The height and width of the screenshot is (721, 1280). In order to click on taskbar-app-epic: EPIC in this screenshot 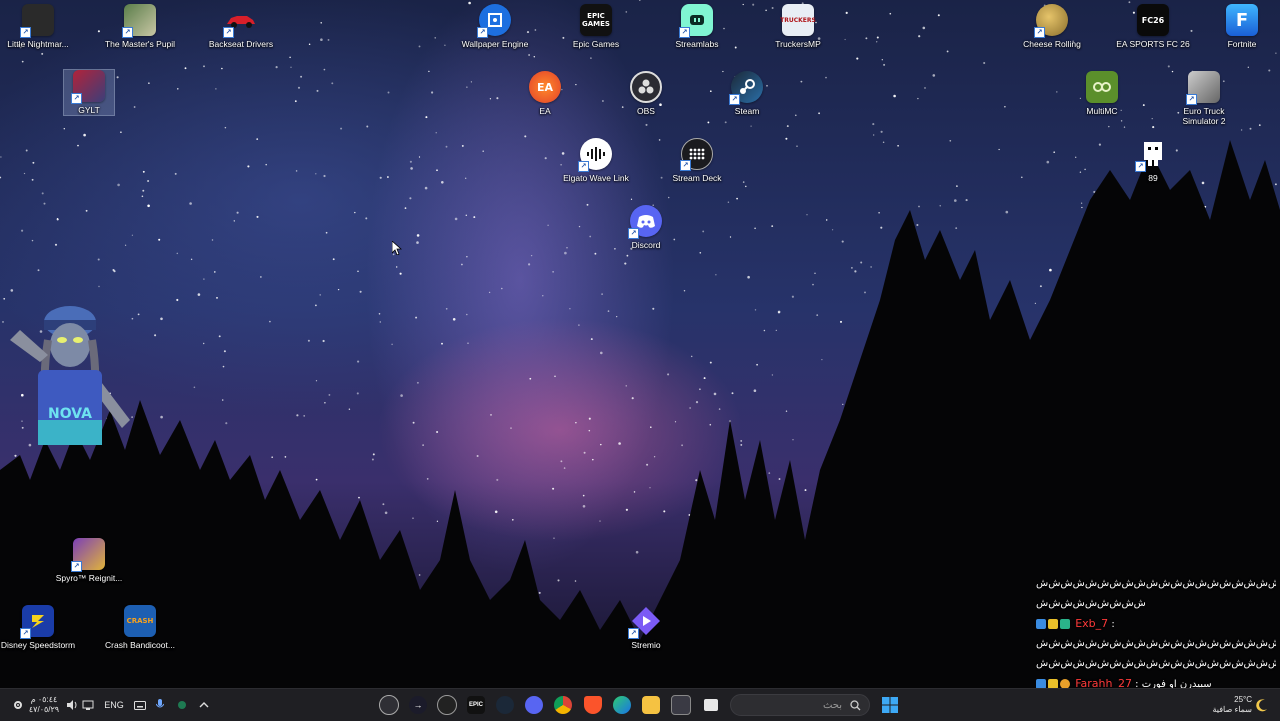, I will do `click(476, 705)`.